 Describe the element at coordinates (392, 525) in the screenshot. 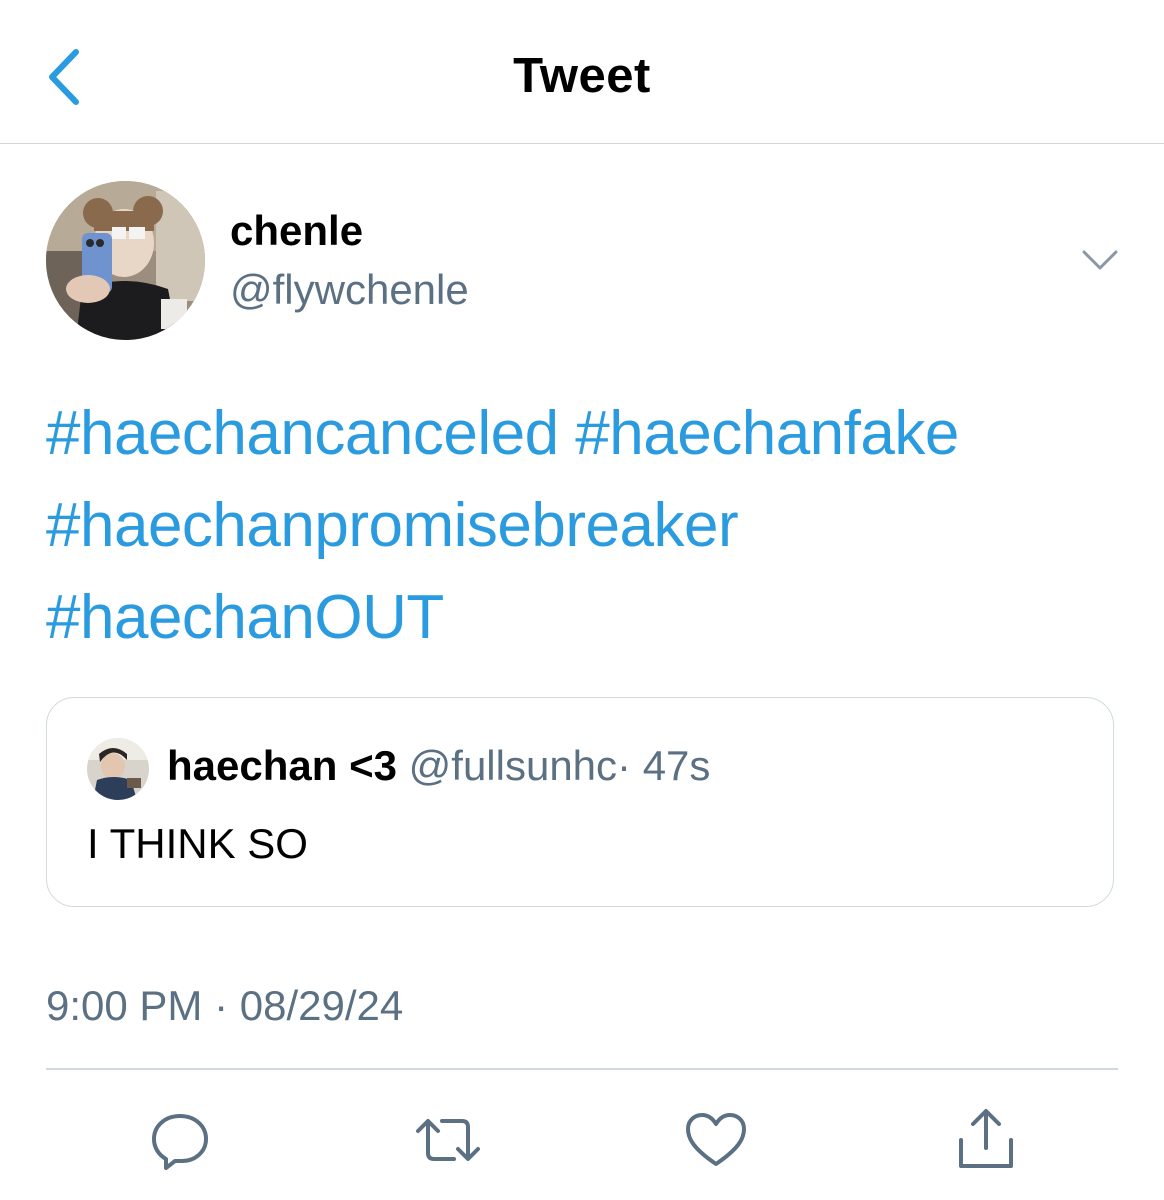

I see `hashtag-link: #haechanpromisebreaker` at that location.